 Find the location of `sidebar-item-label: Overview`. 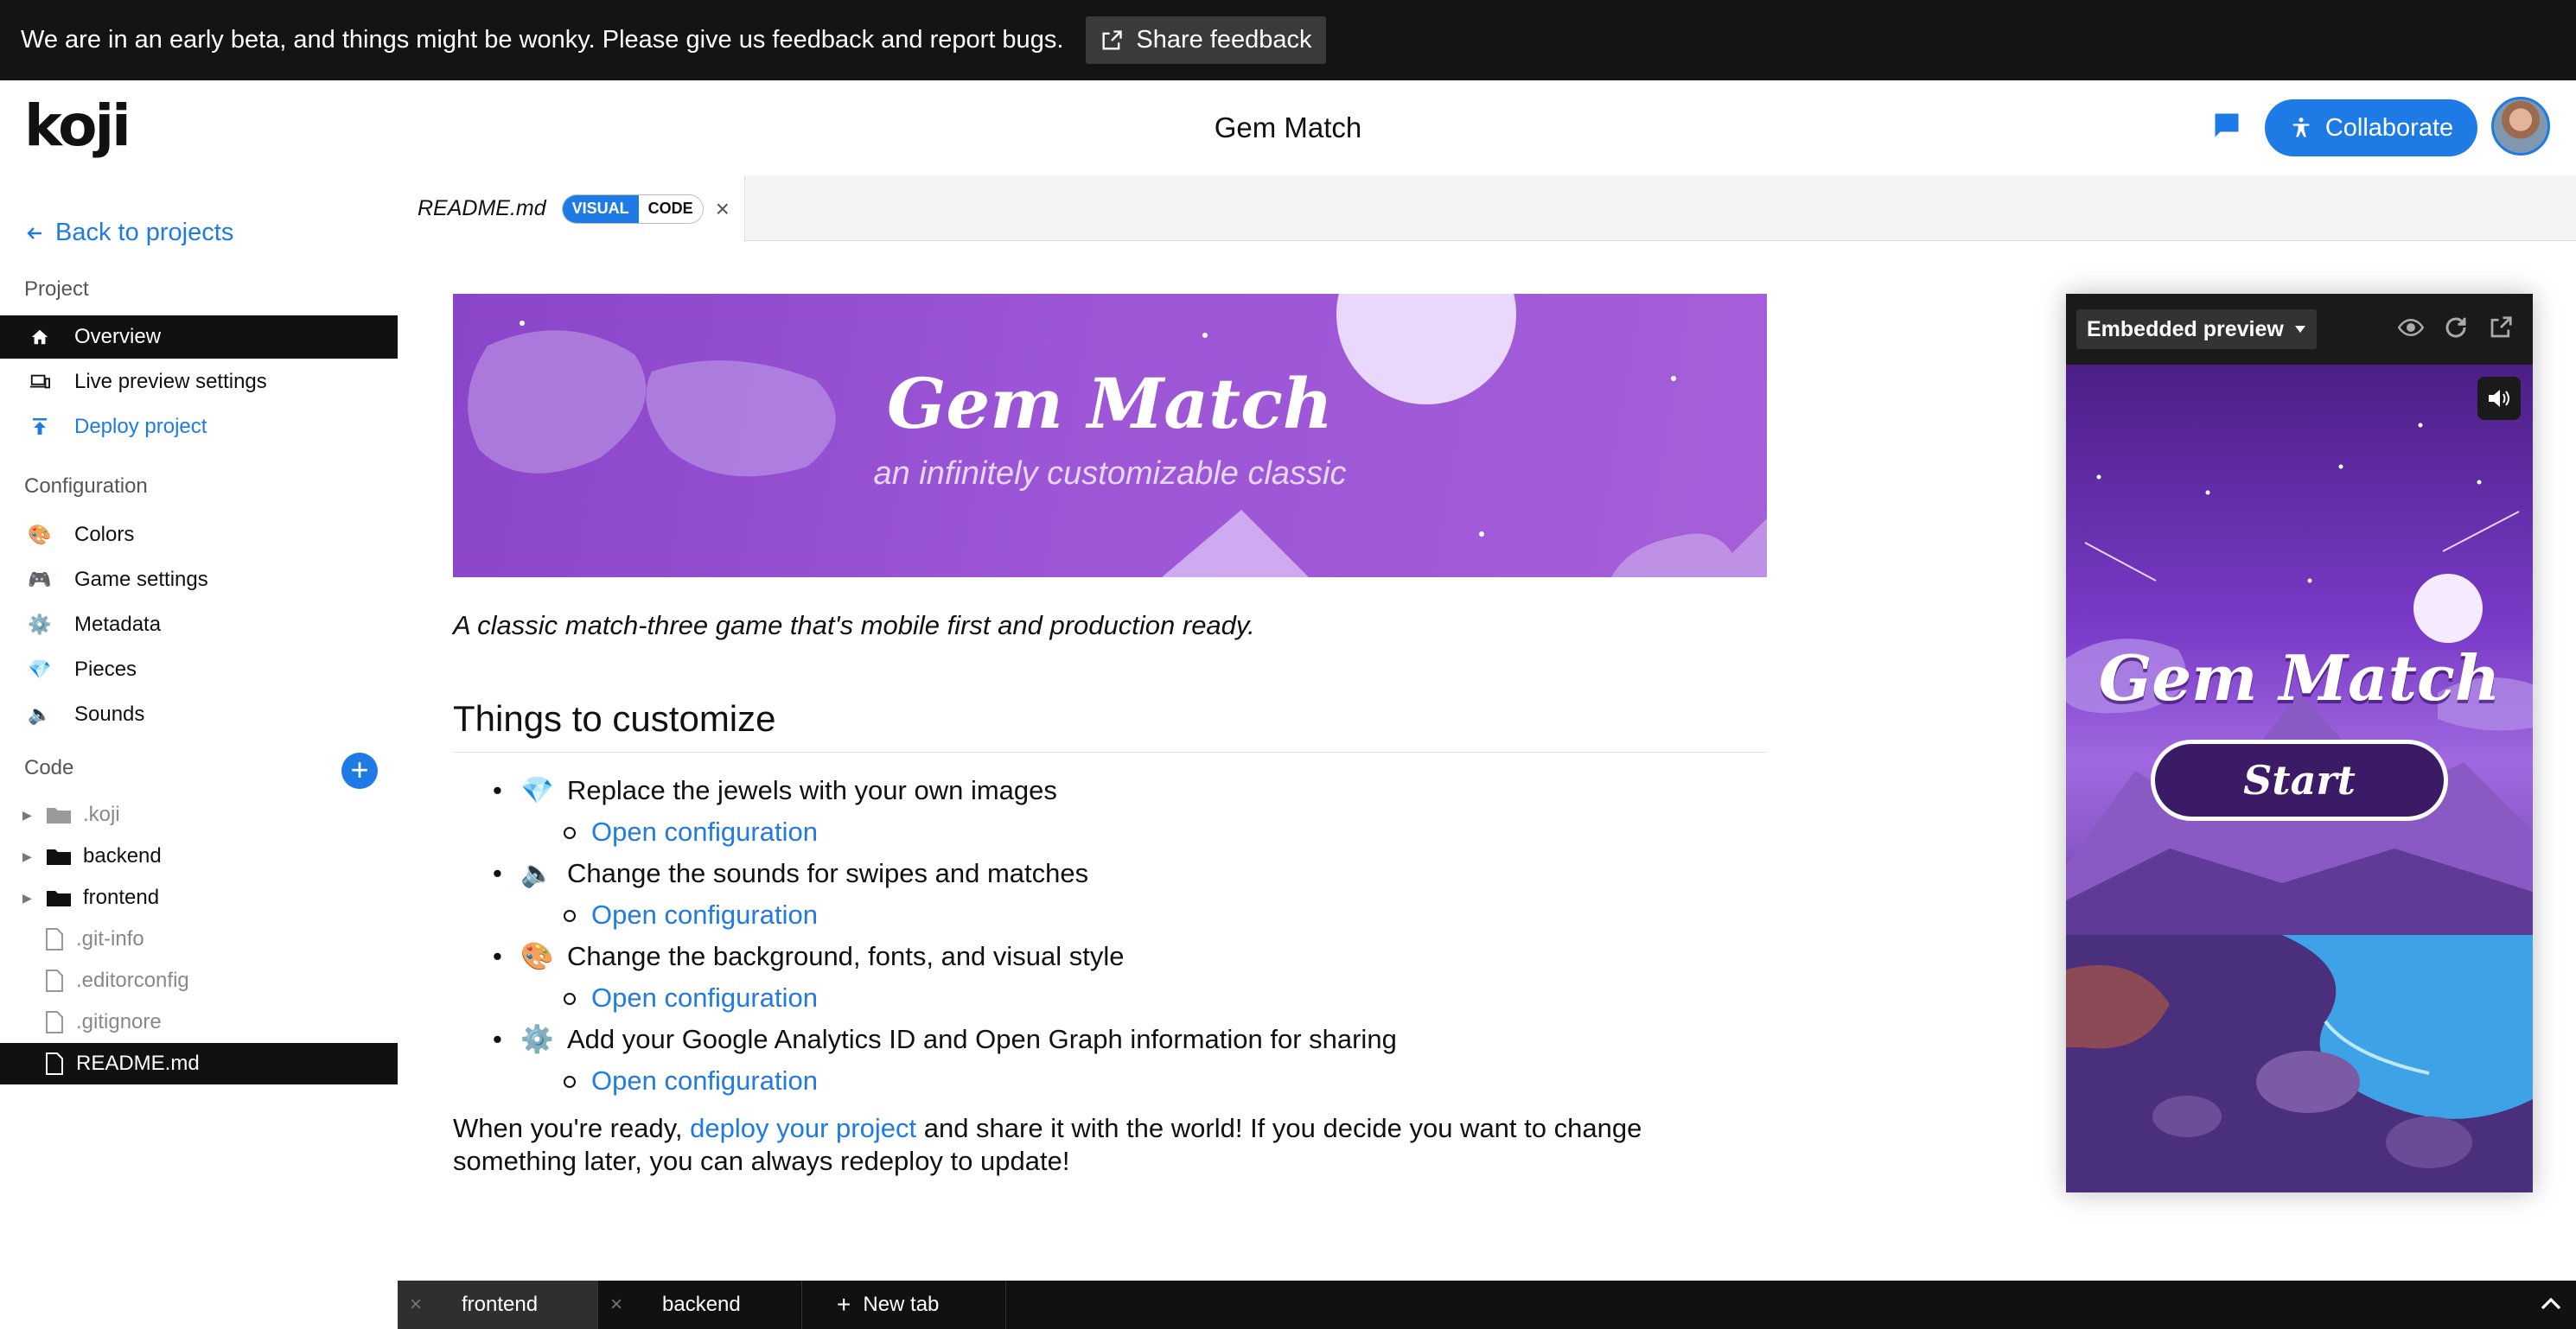

sidebar-item-label: Overview is located at coordinates (118, 337).